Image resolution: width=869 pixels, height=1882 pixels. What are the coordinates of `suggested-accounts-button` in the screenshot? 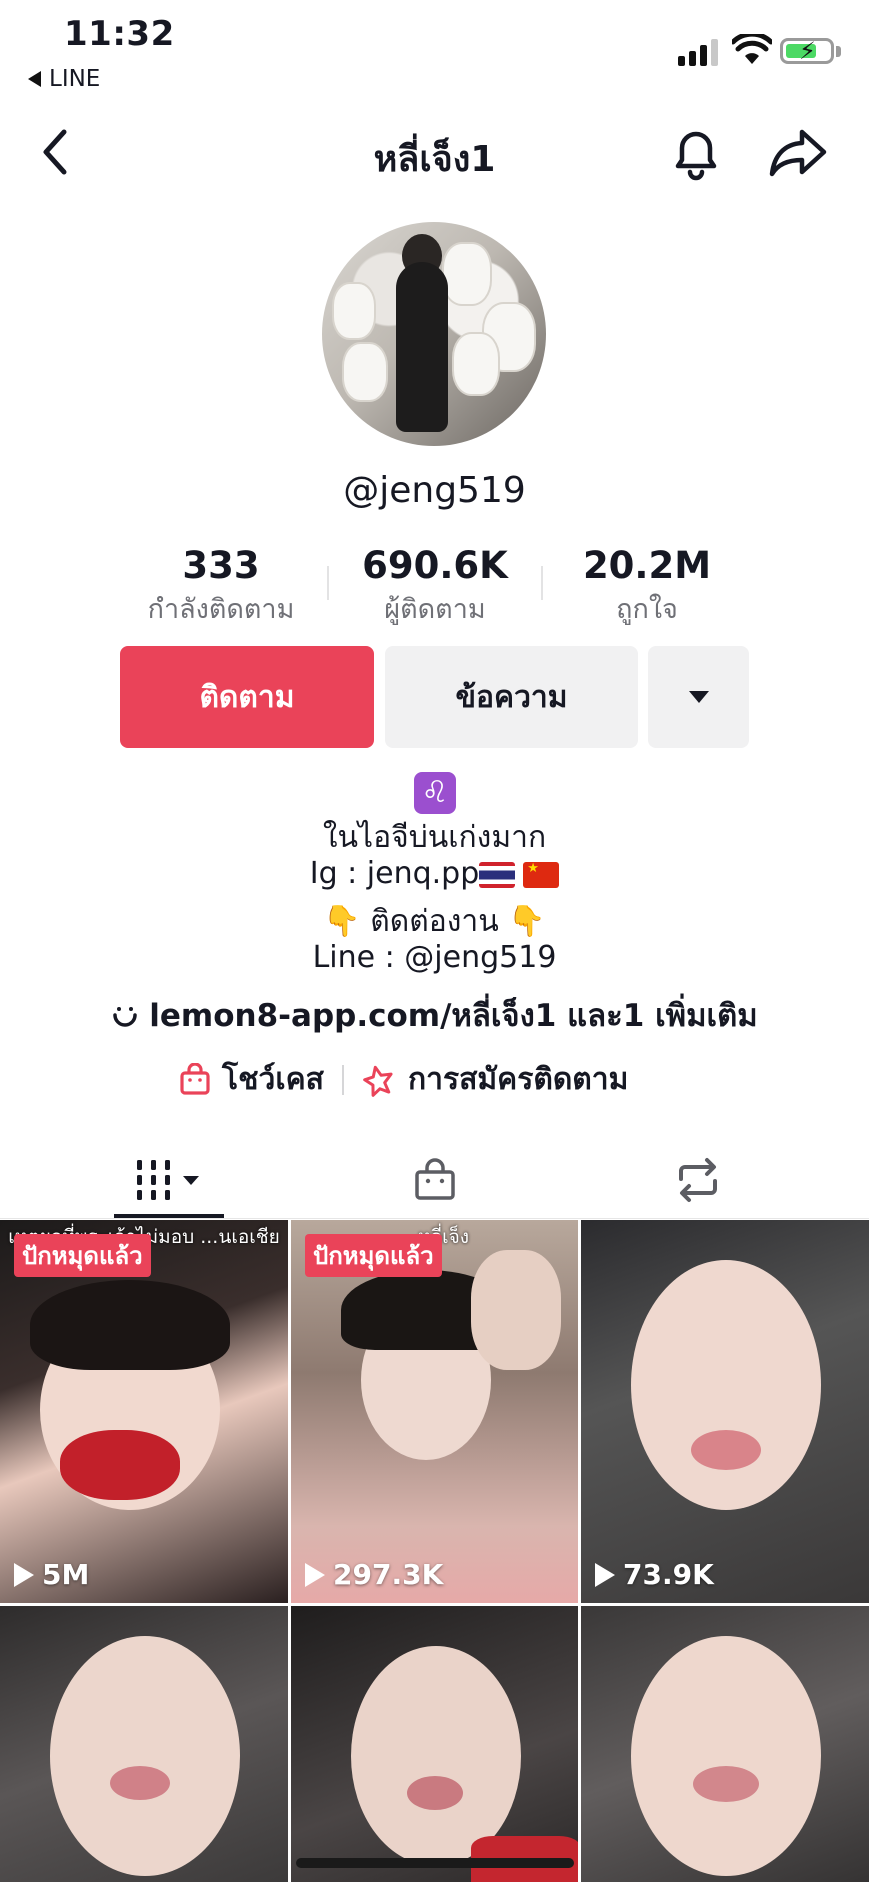 It's located at (698, 697).